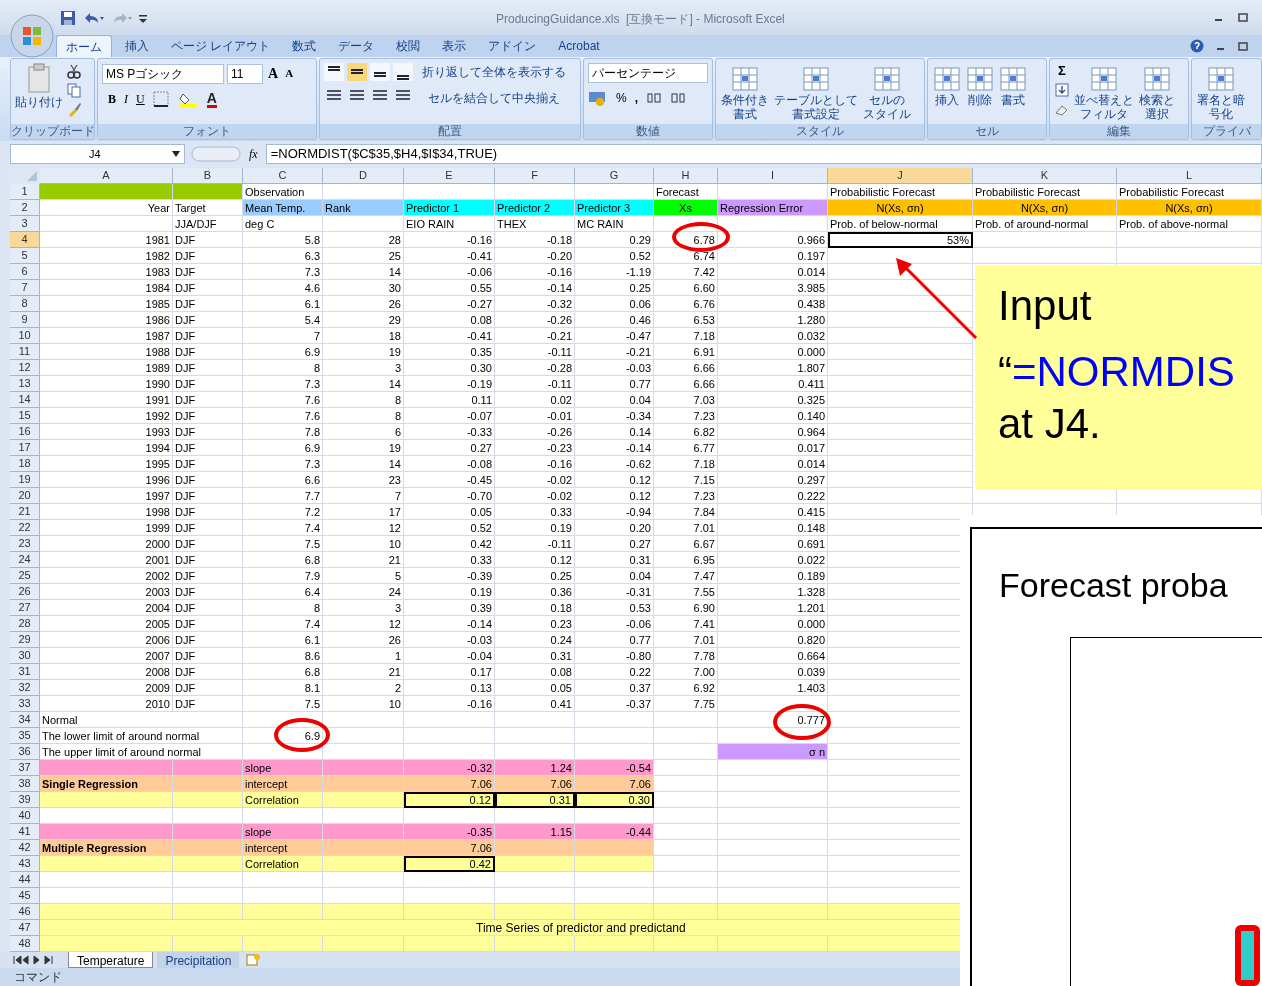  What do you see at coordinates (621, 98) in the screenshot?
I see `percent-button: %` at bounding box center [621, 98].